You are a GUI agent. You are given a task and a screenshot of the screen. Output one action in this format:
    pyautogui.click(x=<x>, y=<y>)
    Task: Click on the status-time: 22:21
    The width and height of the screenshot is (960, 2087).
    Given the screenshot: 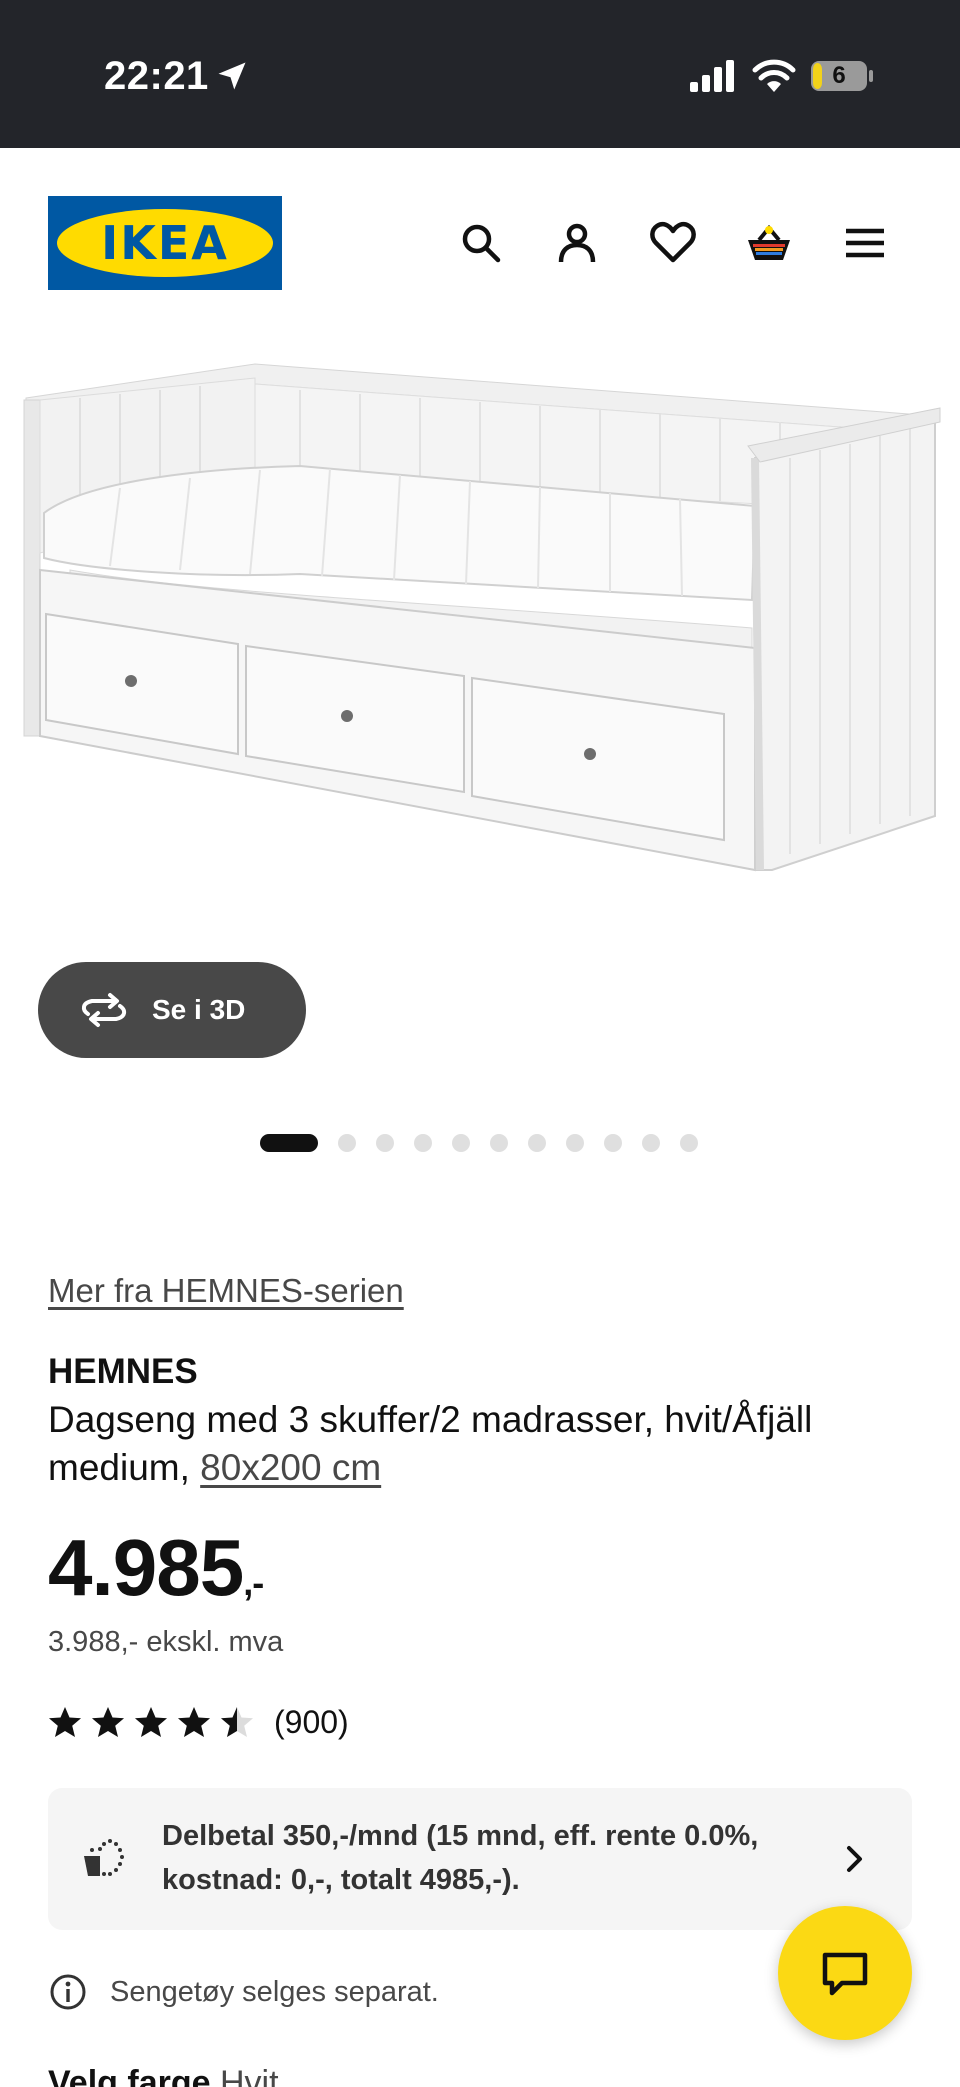 What is the action you would take?
    pyautogui.click(x=156, y=76)
    